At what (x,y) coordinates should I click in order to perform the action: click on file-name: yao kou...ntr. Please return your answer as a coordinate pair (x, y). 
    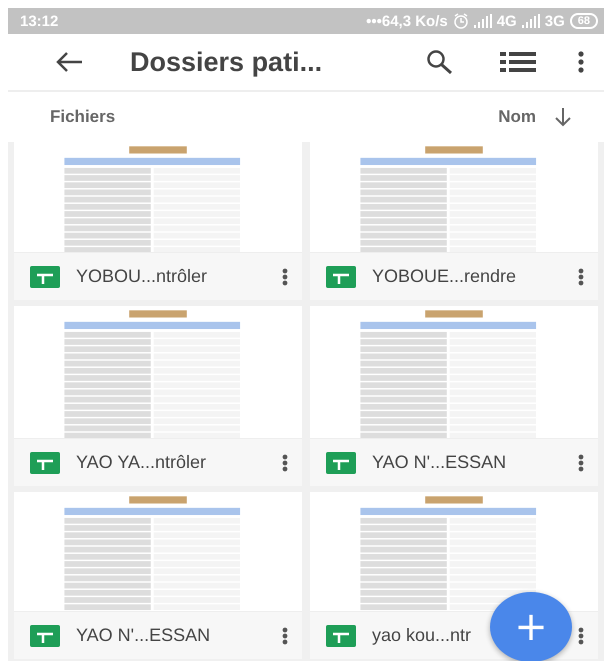
    Looking at the image, I should click on (422, 635).